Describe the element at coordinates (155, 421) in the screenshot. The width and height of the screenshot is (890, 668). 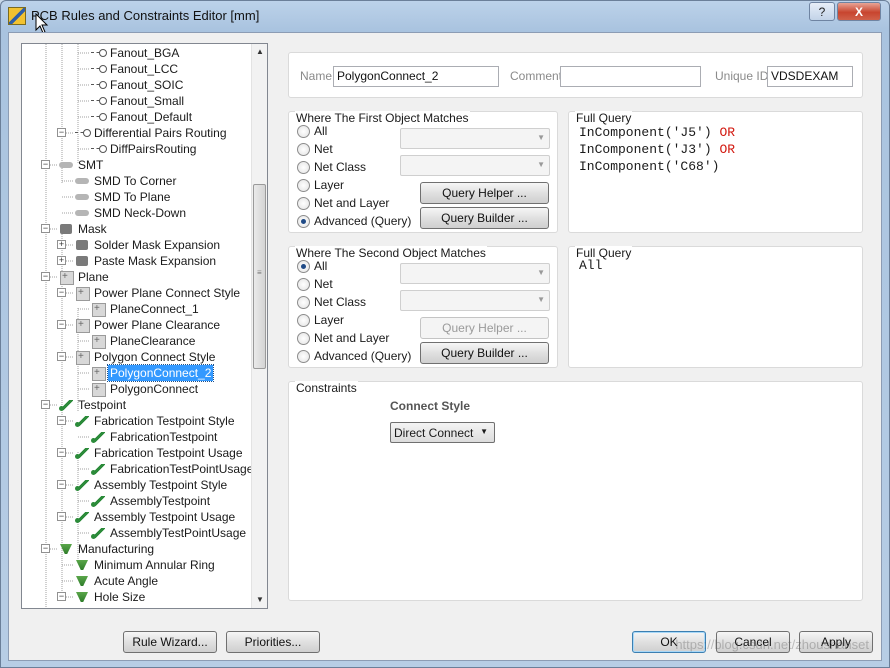
I see `tree-item: Fabrication Testpoint Style` at that location.